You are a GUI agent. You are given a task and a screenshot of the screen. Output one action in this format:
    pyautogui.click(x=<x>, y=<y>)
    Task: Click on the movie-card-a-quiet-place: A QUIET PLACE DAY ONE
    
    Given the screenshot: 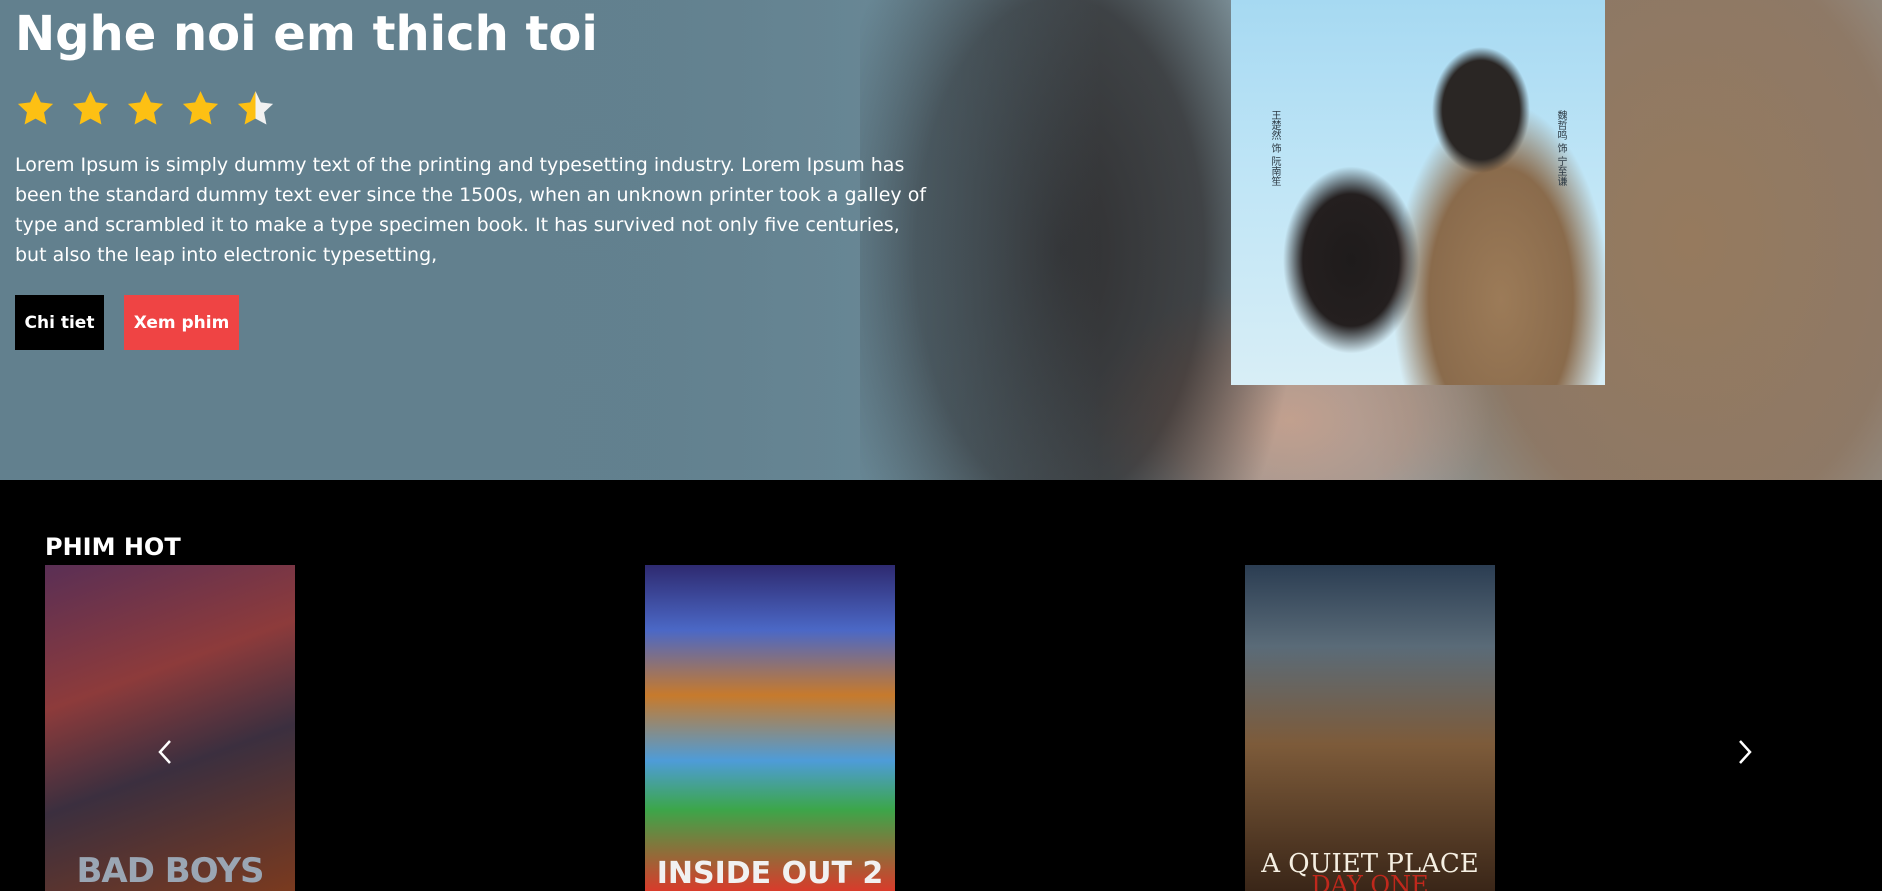 What is the action you would take?
    pyautogui.click(x=1370, y=728)
    